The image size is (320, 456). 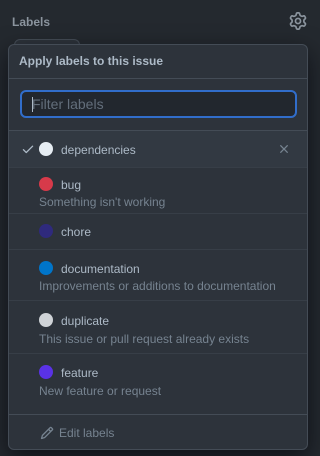 I want to click on label-name: duplicate, so click(x=85, y=321).